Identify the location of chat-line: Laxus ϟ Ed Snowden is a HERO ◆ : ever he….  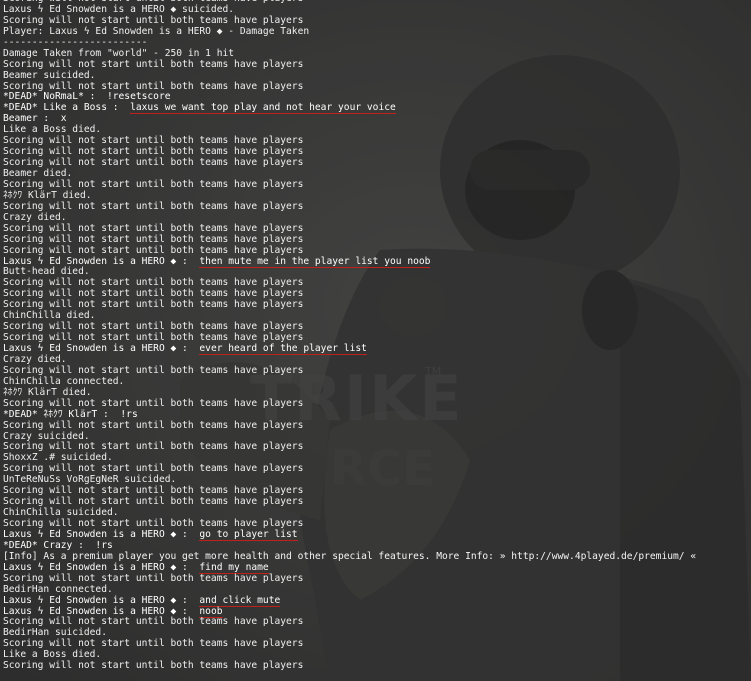
(375, 349).